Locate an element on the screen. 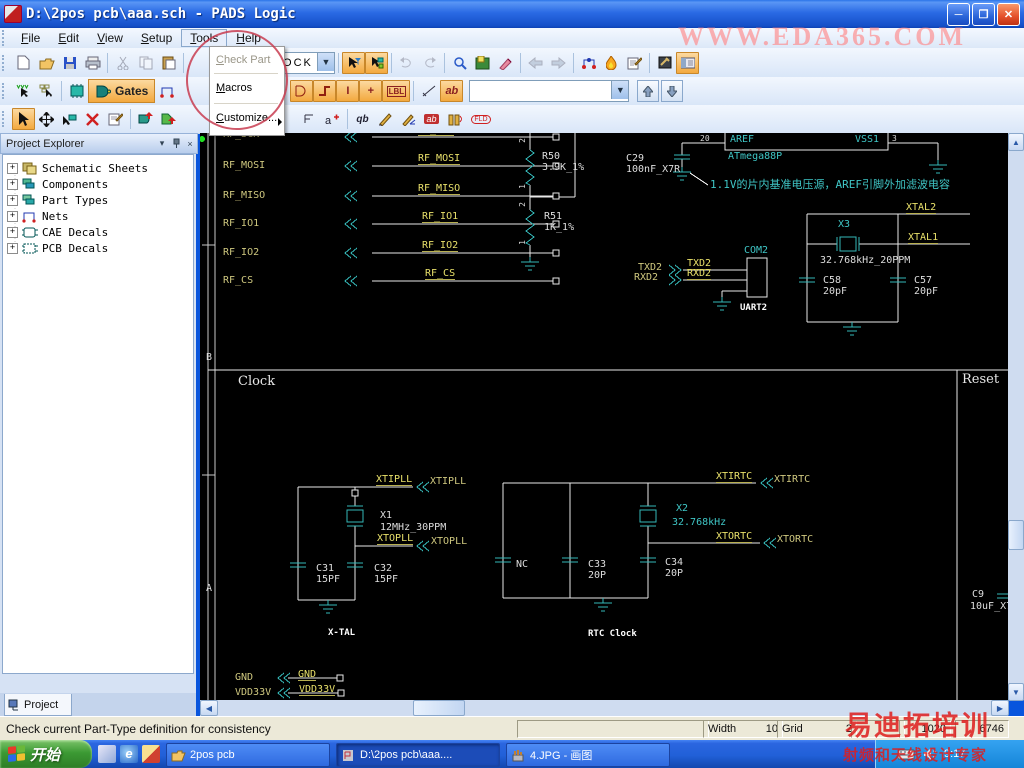  project-explorer-toggle-button is located at coordinates (687, 62).